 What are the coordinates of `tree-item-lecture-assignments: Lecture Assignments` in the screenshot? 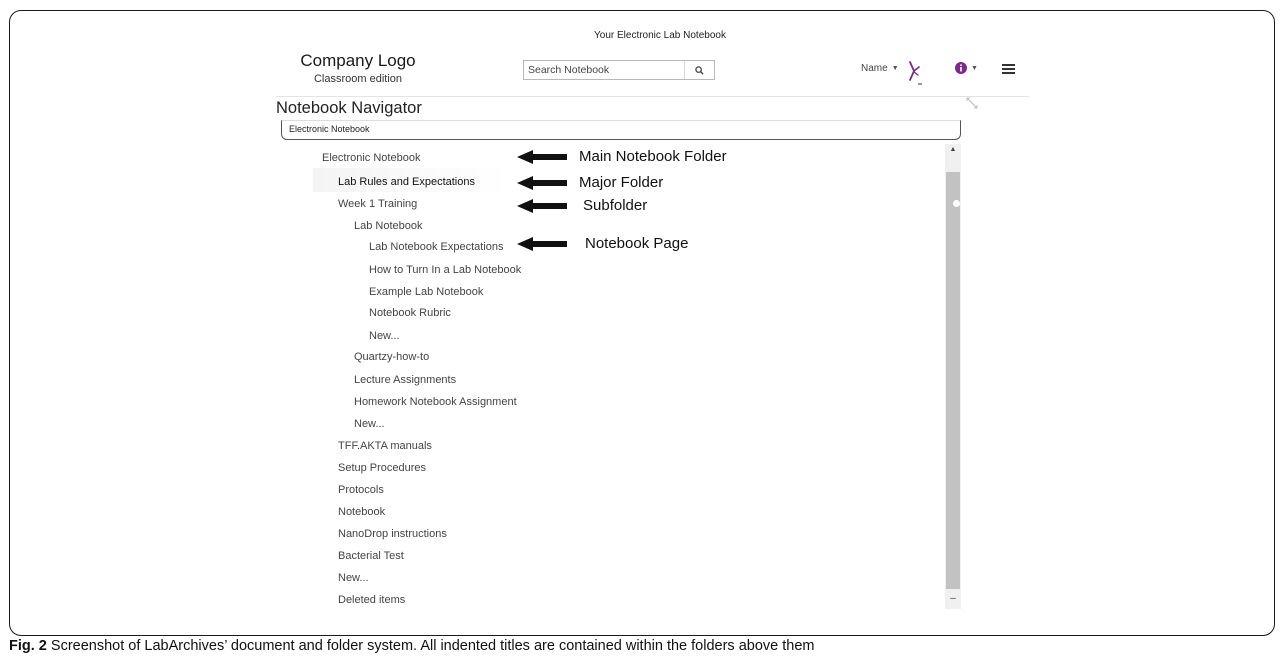 It's located at (405, 380).